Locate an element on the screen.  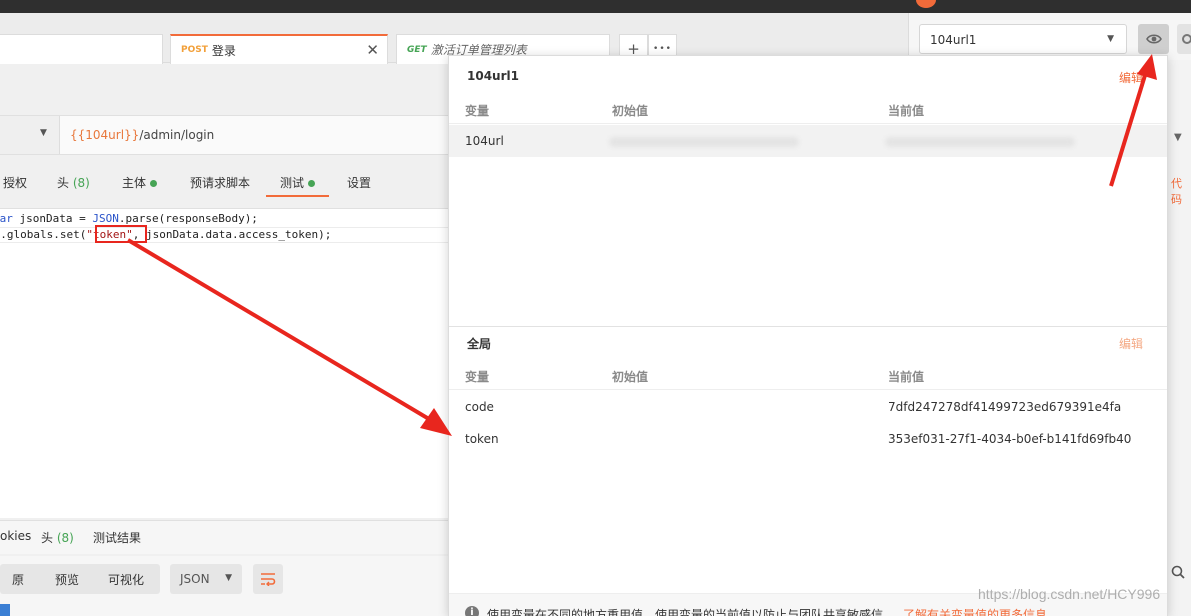
tab-settings-label: 设置 is located at coordinates (359, 183).